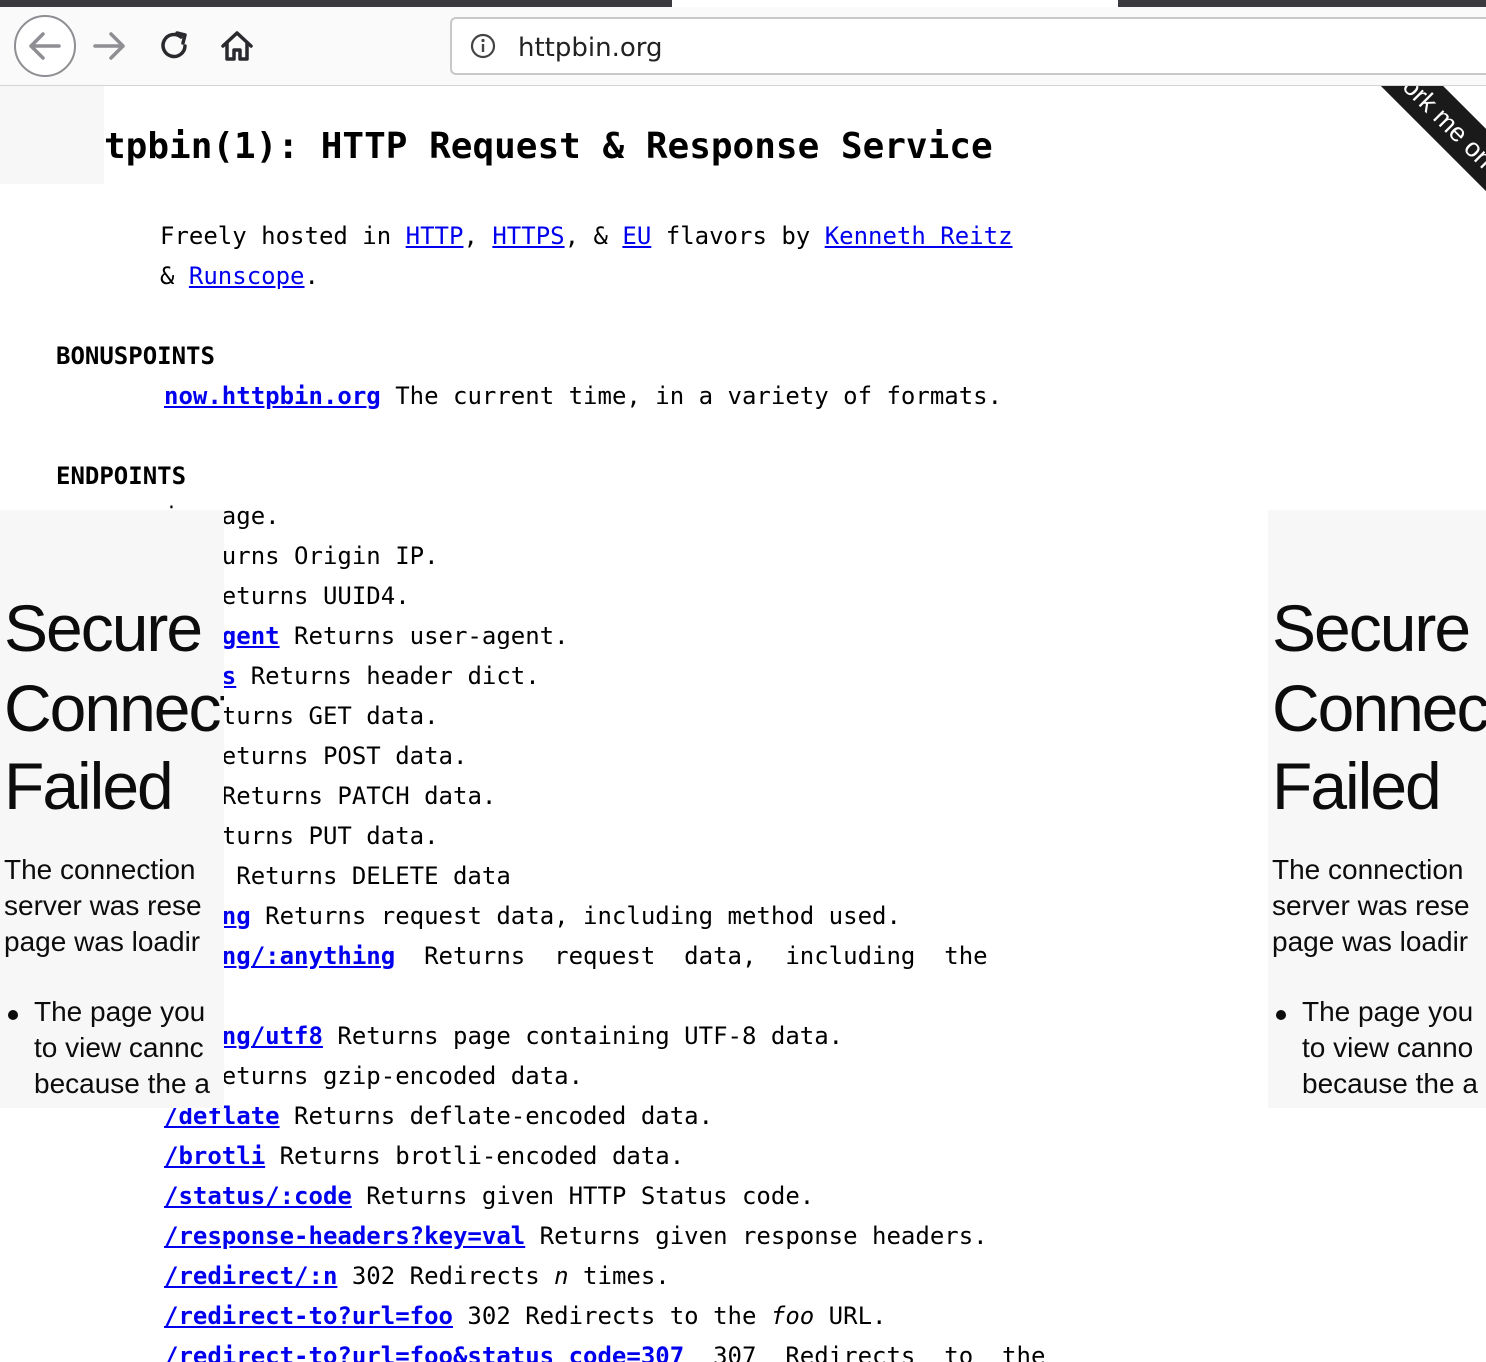 The width and height of the screenshot is (1486, 1362). I want to click on endpoint-row: /deflate Returns deflate-encoded data., so click(438, 1116).